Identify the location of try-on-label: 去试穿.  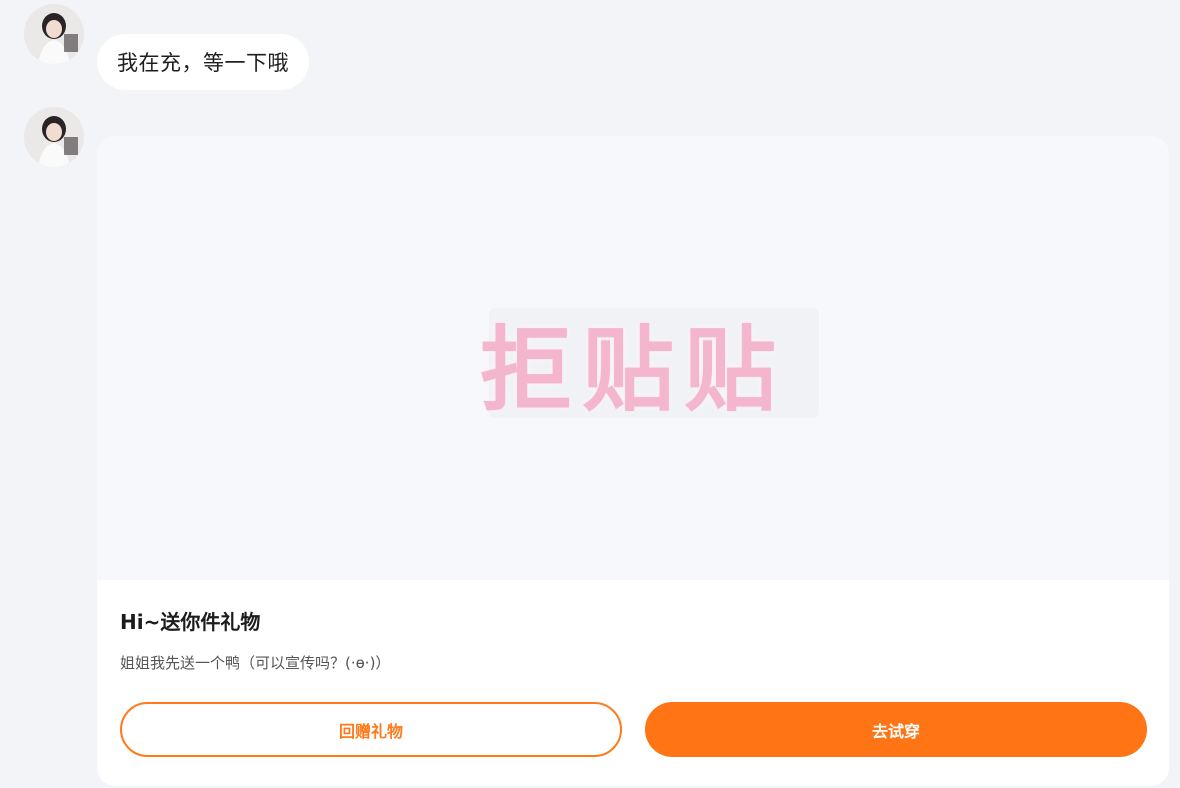
(895, 731).